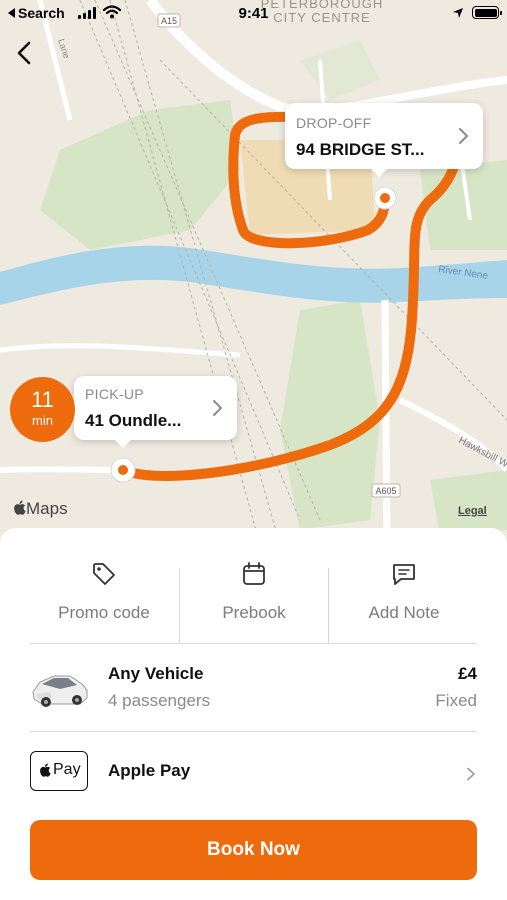  Describe the element at coordinates (404, 587) in the screenshot. I see `add-note-button: Add Note` at that location.